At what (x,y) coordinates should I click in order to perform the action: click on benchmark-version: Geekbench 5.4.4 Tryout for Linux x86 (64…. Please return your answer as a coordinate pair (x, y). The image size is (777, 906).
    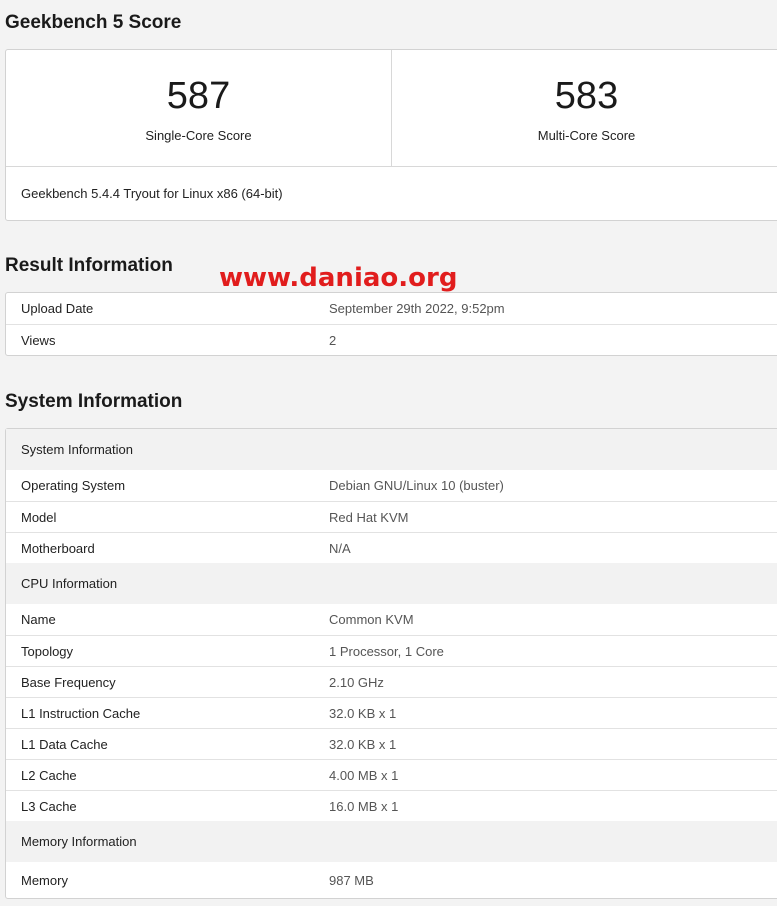
    Looking at the image, I should click on (152, 193).